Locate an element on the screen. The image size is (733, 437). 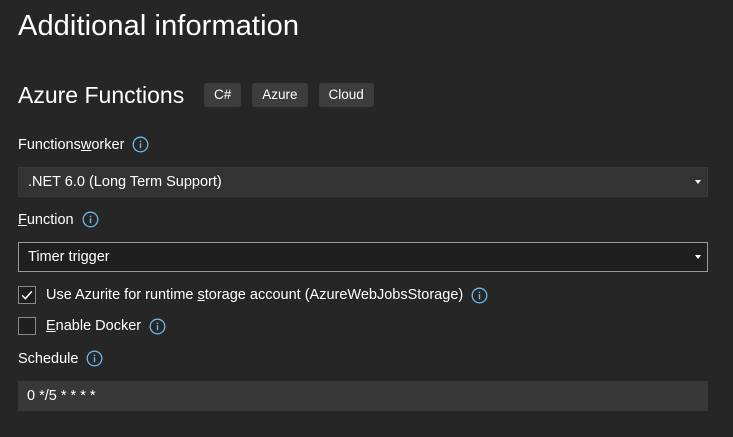
enable-docker-access-key: E is located at coordinates (51, 326).